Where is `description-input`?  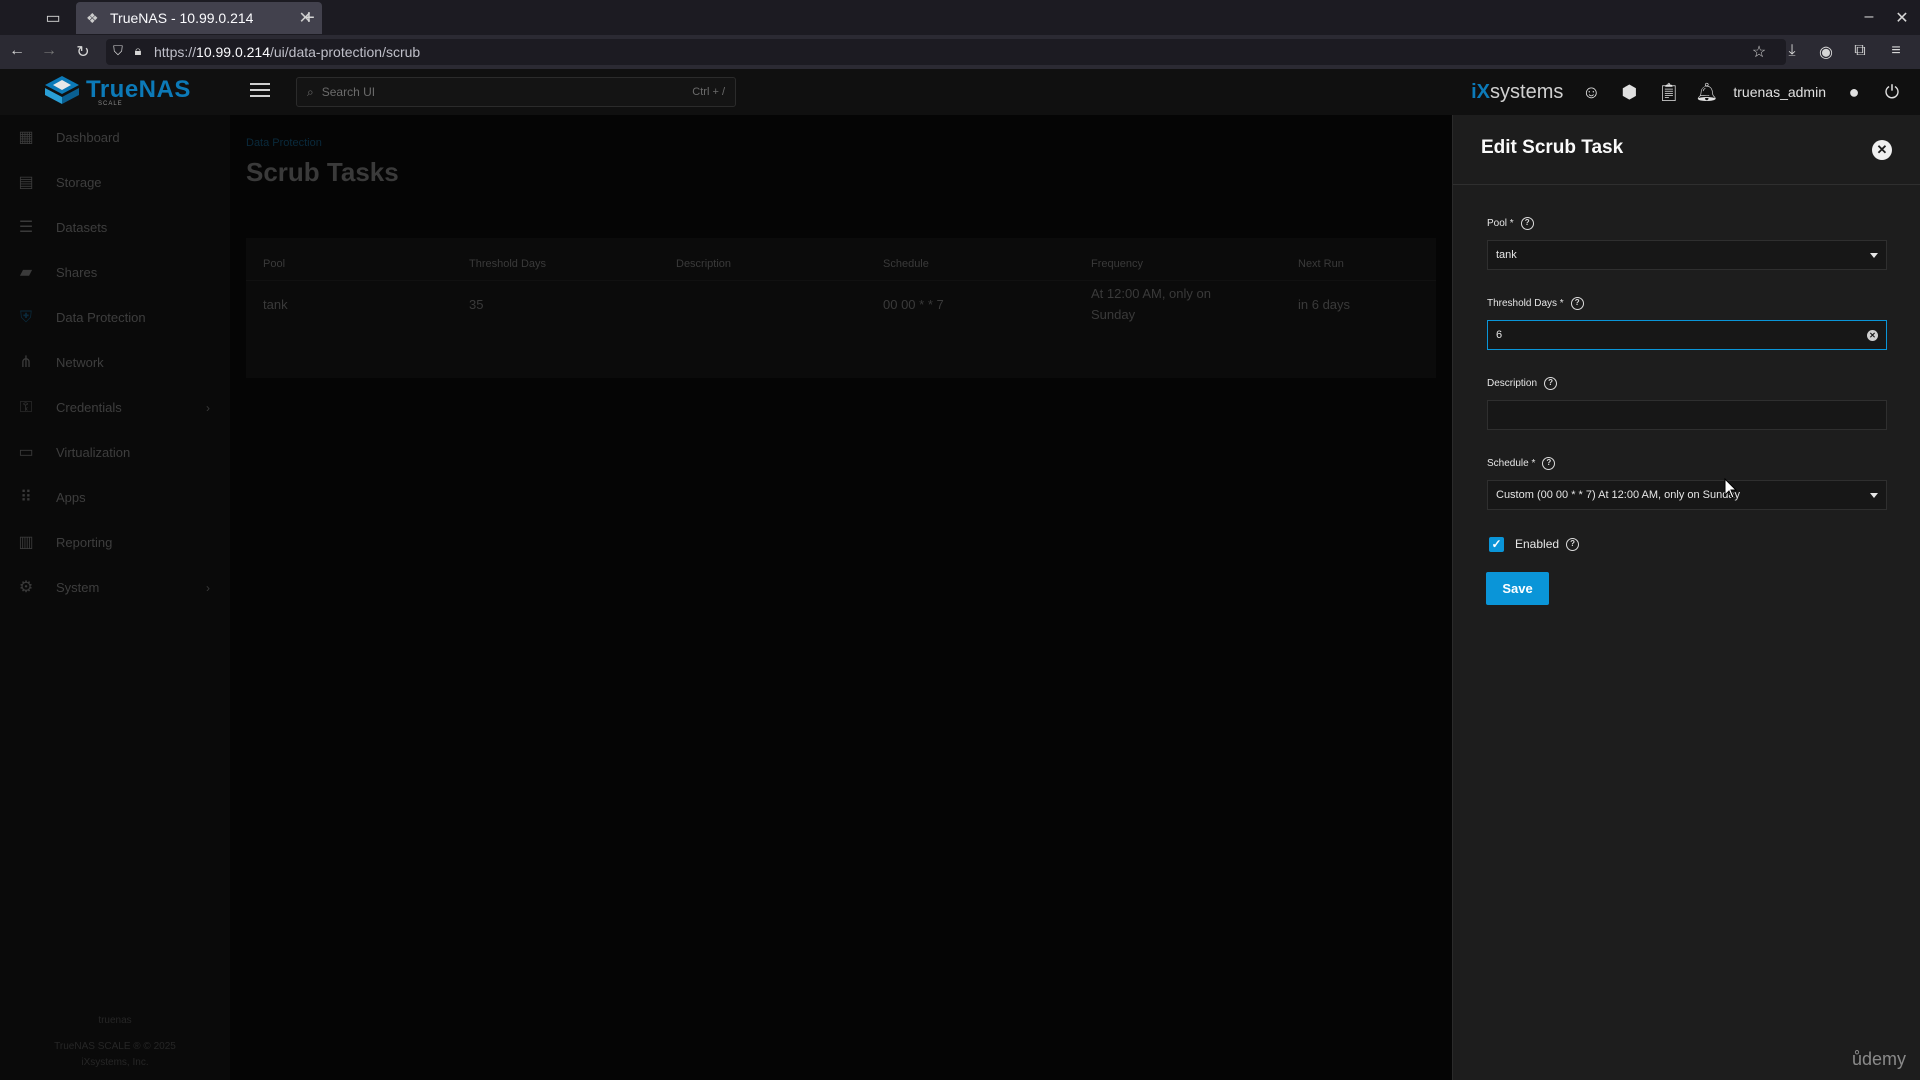
description-input is located at coordinates (1687, 415).